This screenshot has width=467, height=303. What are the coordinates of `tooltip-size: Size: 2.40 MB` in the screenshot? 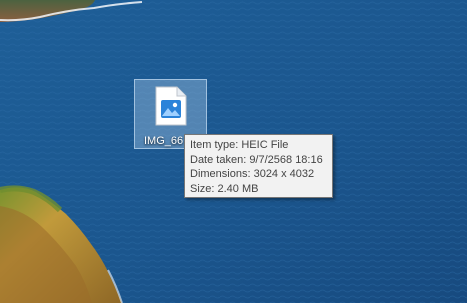 It's located at (224, 188).